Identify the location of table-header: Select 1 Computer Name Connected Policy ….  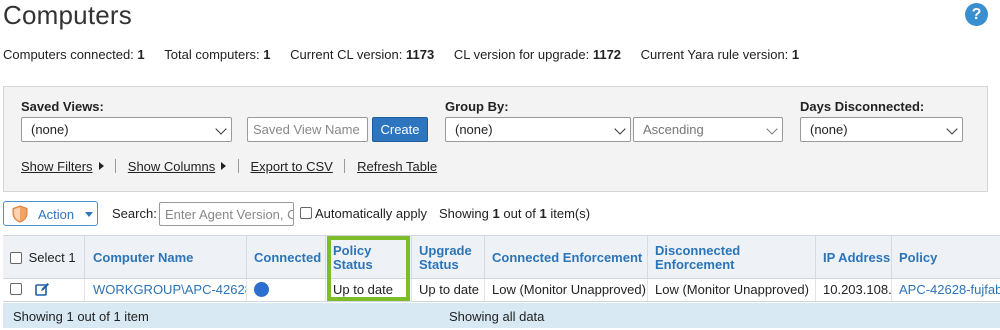
(501, 257).